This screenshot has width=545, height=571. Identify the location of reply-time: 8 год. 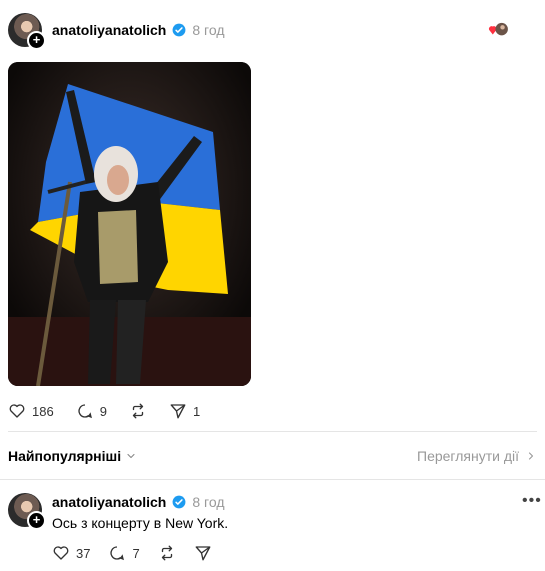
(208, 502).